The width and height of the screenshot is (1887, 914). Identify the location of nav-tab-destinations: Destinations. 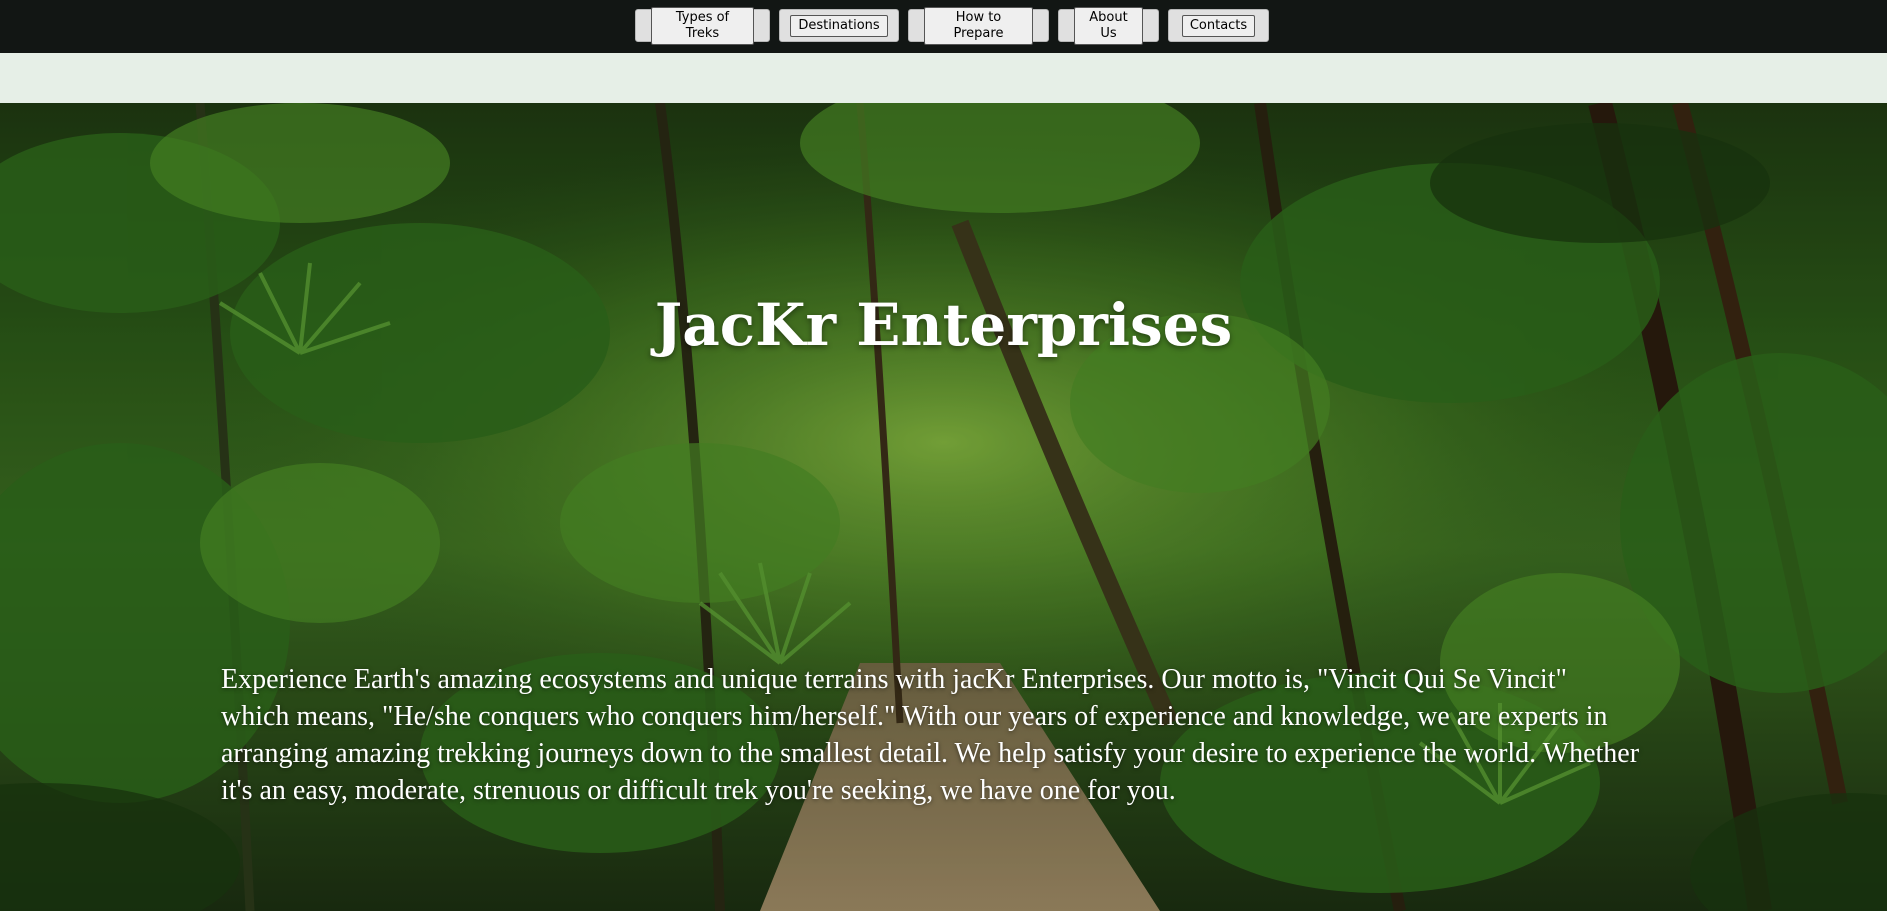
(839, 25).